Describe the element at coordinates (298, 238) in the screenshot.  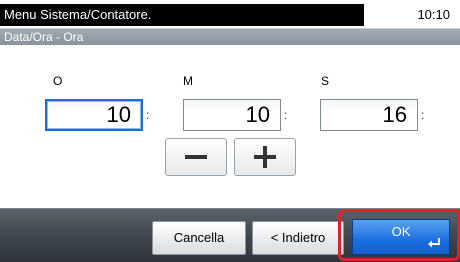
I see `back-button: < Indietro` at that location.